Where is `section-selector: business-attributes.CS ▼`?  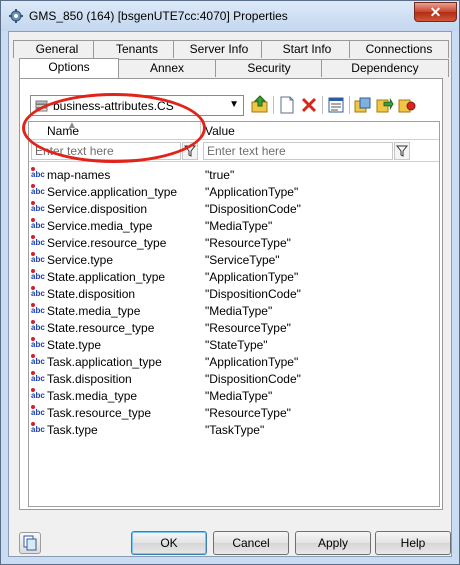 section-selector: business-attributes.CS ▼ is located at coordinates (137, 105).